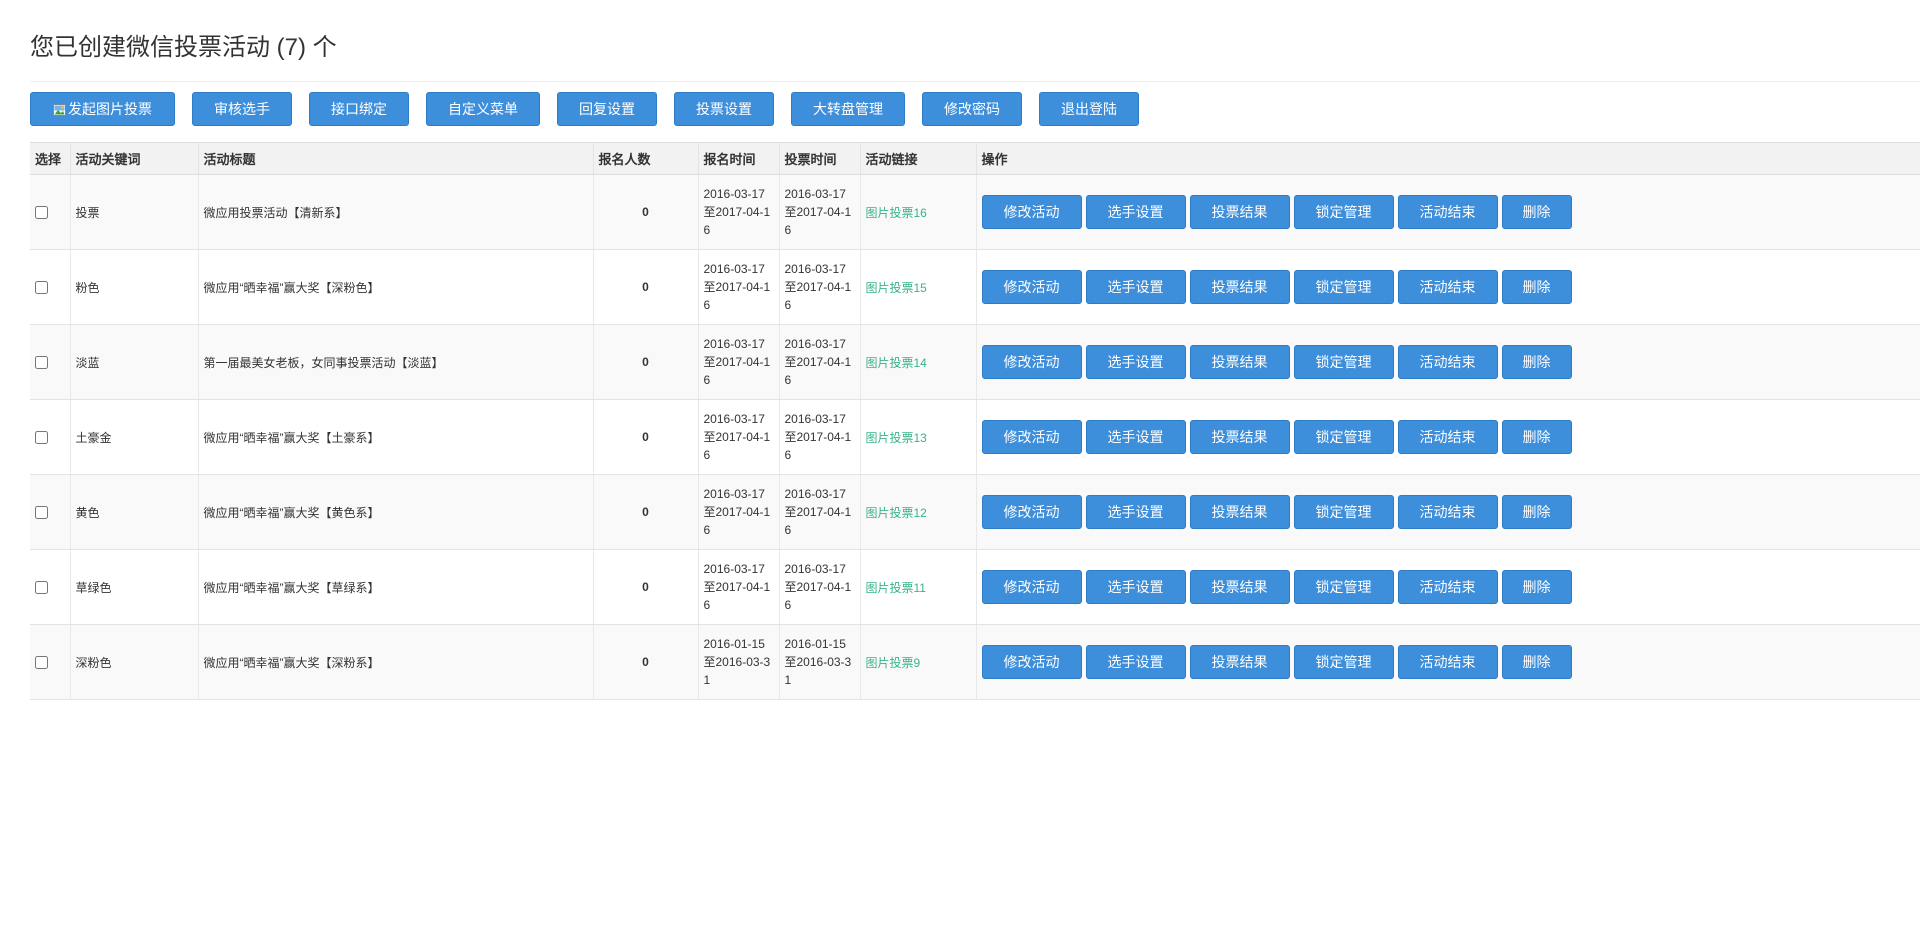 The height and width of the screenshot is (937, 1920). I want to click on vote-settings-button: 投票设置, so click(724, 109).